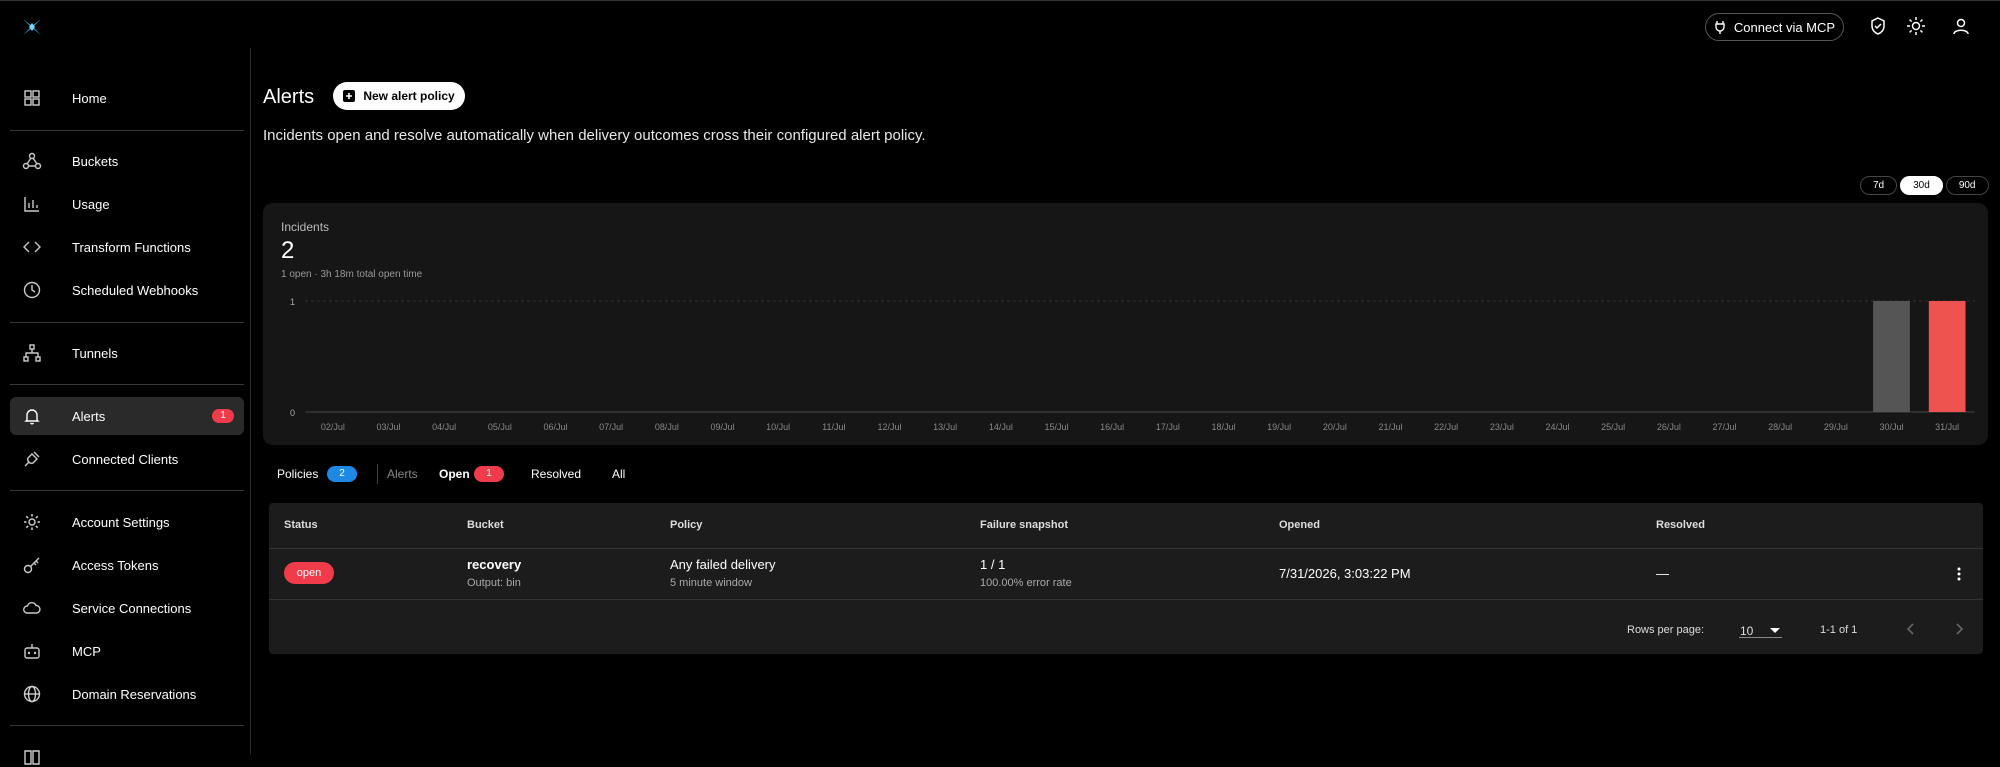 Image resolution: width=2000 pixels, height=767 pixels. What do you see at coordinates (889, 427) in the screenshot?
I see `x-tick-label: 12/Jul` at bounding box center [889, 427].